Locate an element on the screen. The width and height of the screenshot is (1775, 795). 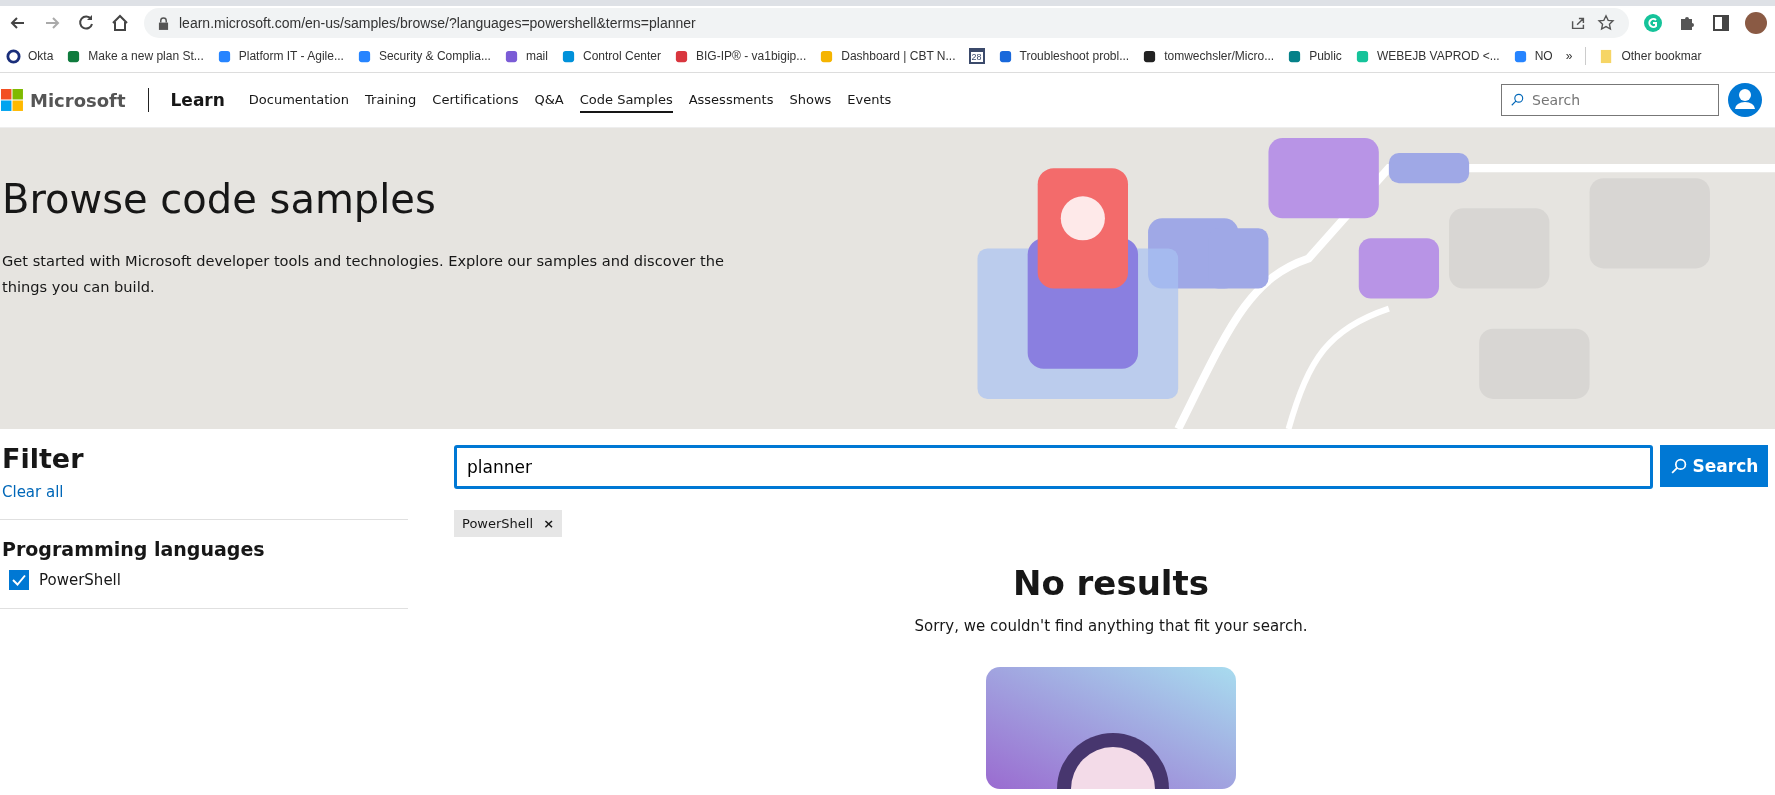
search-button: Search is located at coordinates (1714, 466).